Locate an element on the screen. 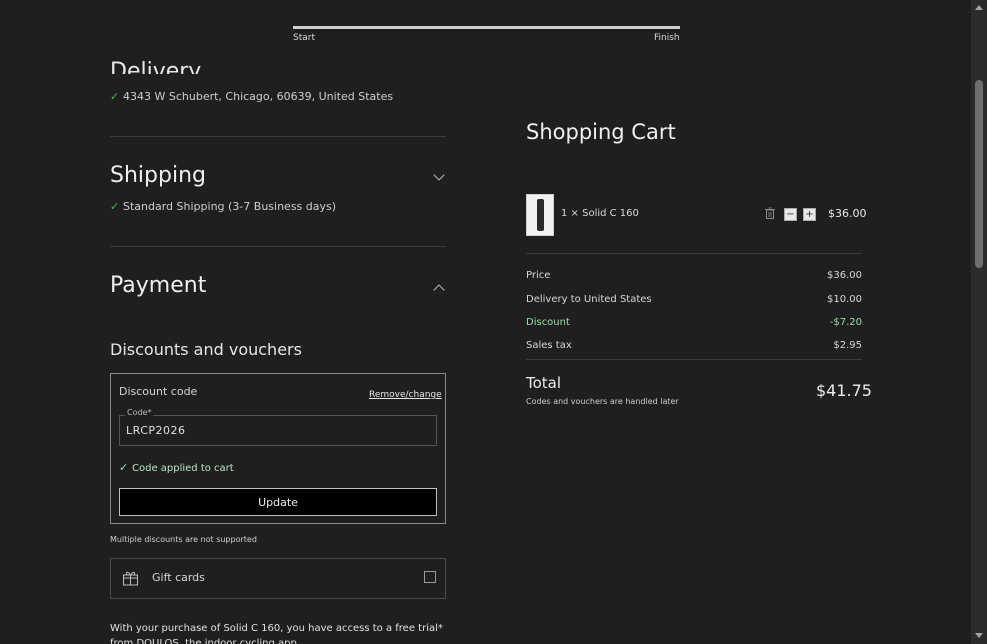  total-note: Codes and vouchers are handled later is located at coordinates (602, 401).